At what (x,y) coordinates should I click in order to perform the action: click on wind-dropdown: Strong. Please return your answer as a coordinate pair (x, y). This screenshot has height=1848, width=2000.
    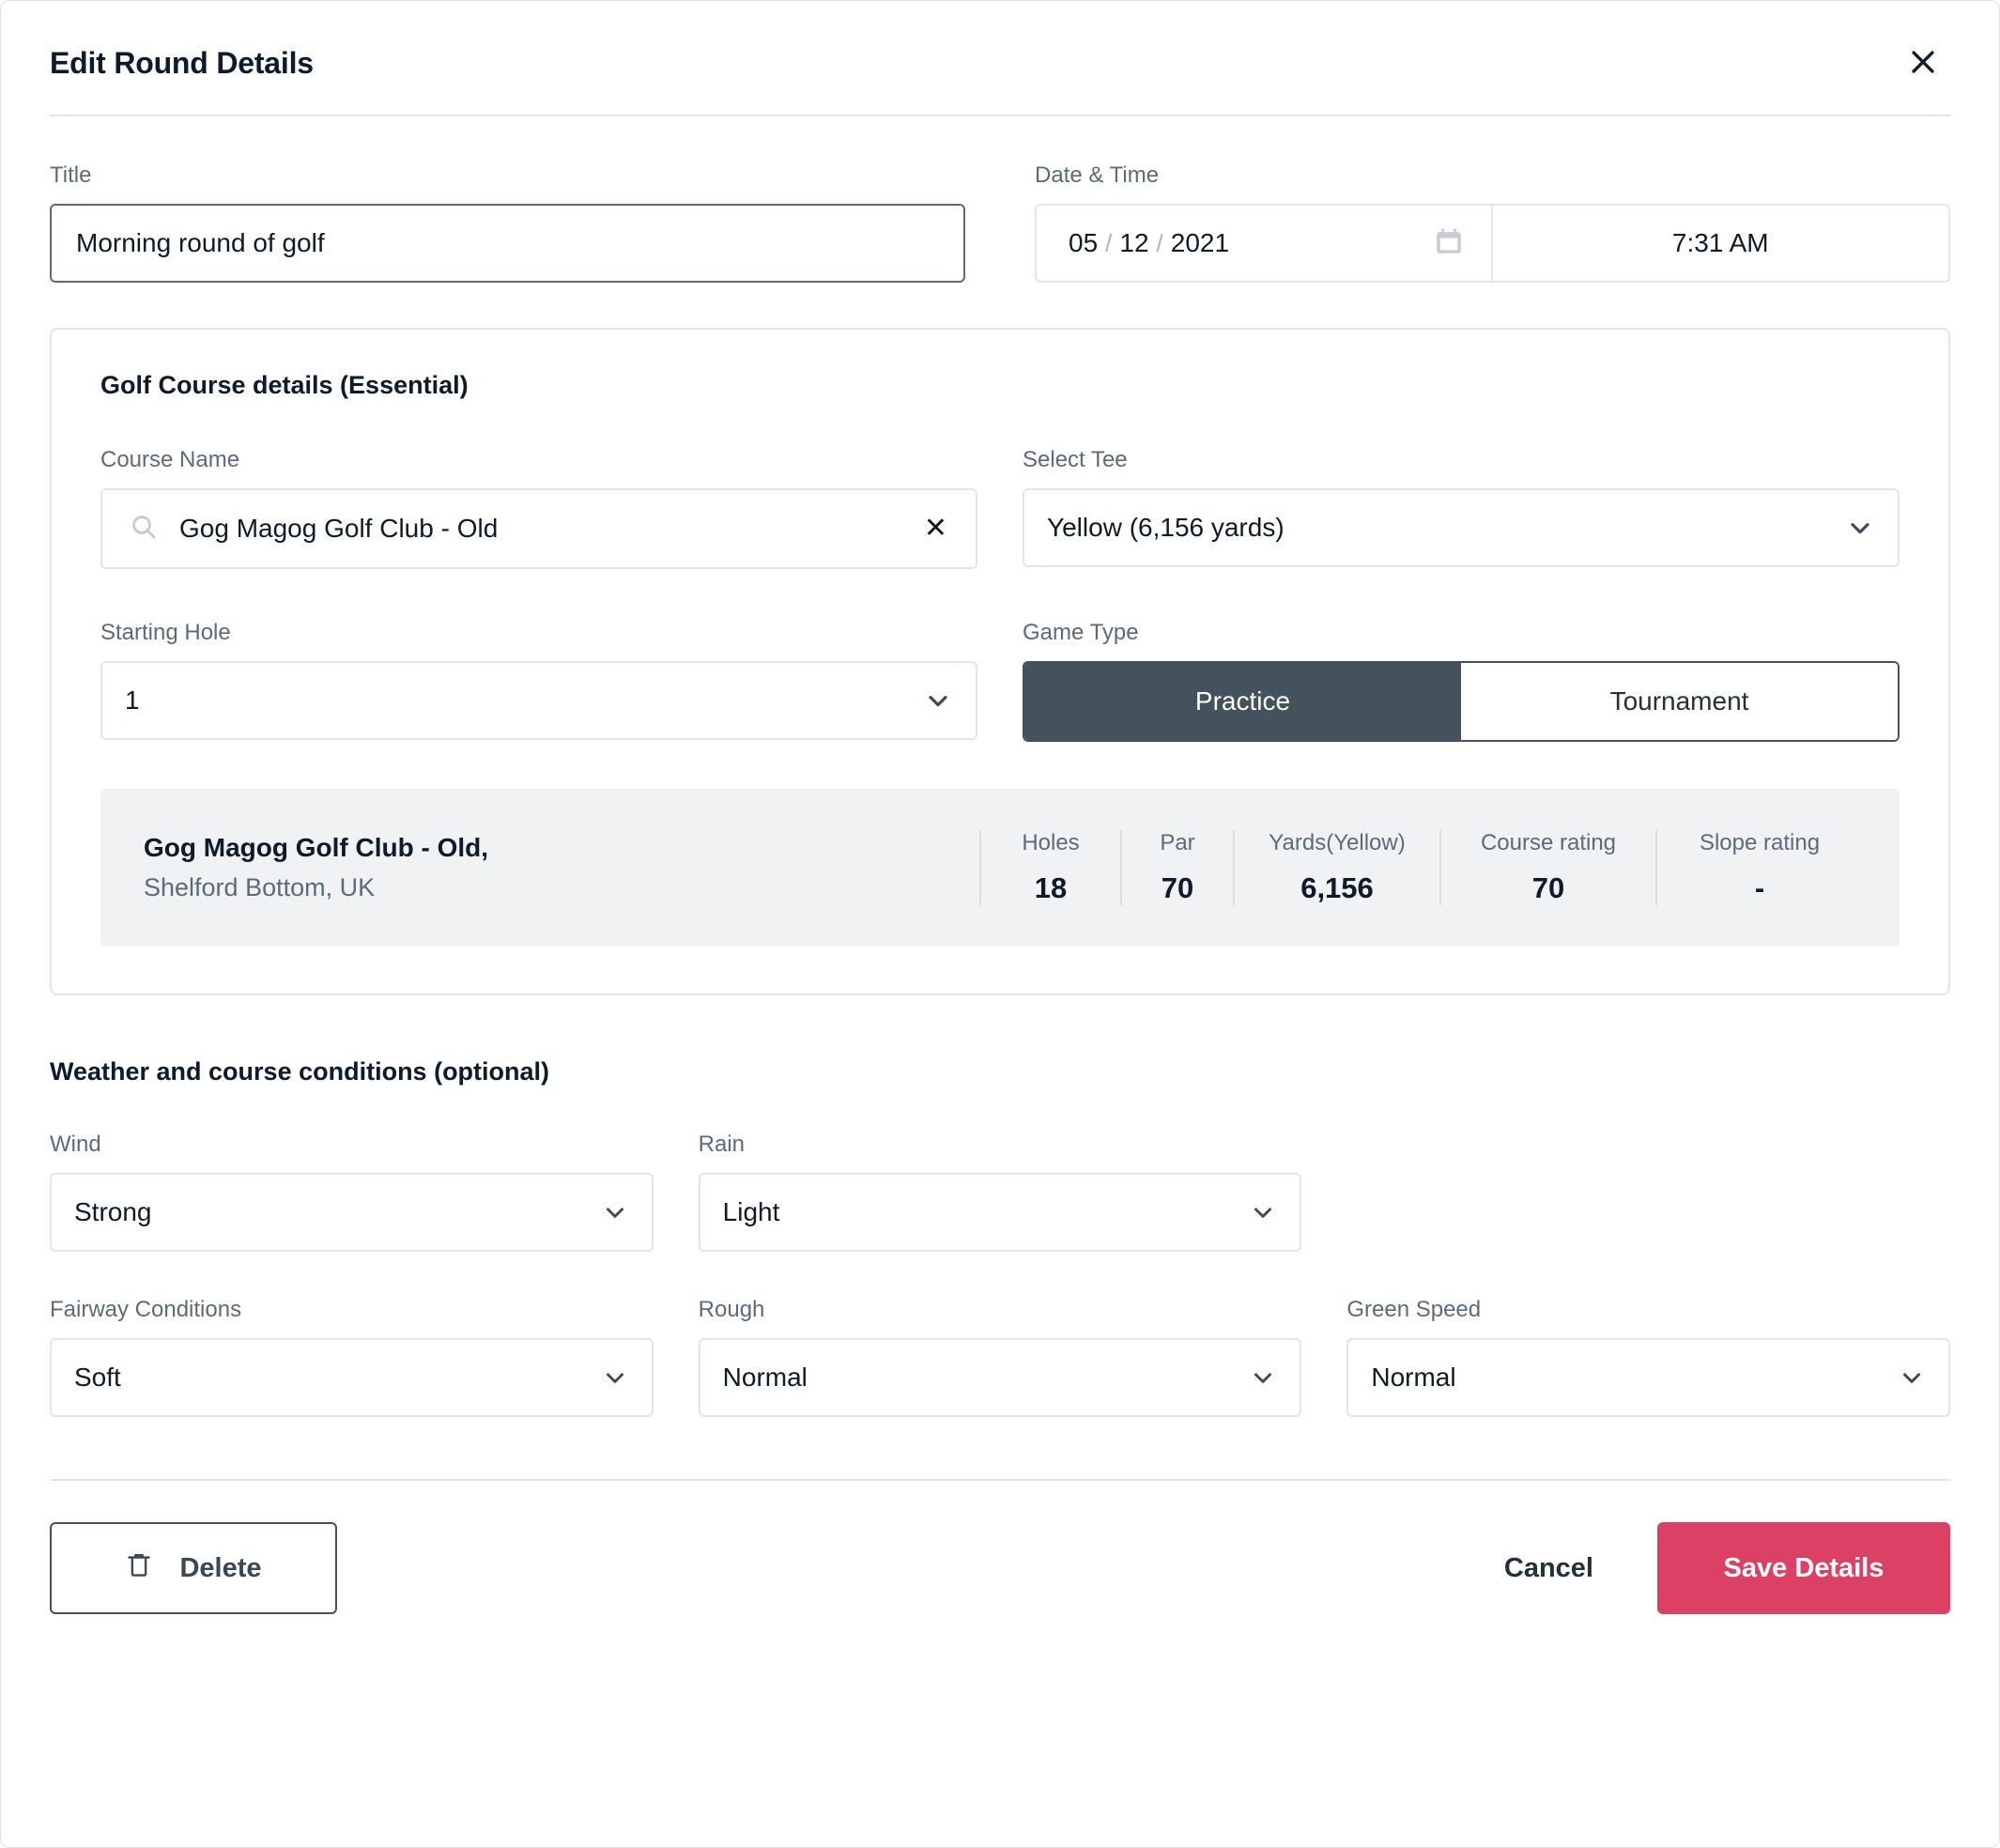
    Looking at the image, I should click on (352, 1212).